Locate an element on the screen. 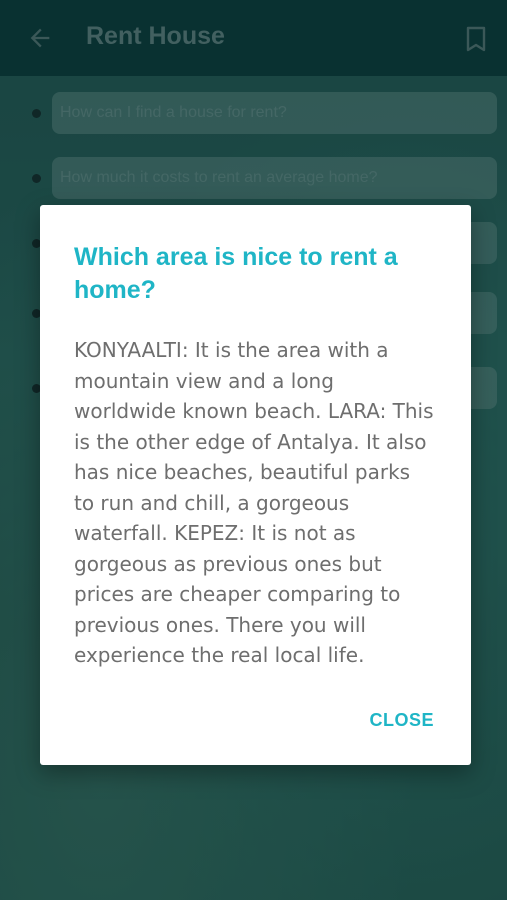  dialog-title: Which area is nice to rent a home? is located at coordinates (236, 273).